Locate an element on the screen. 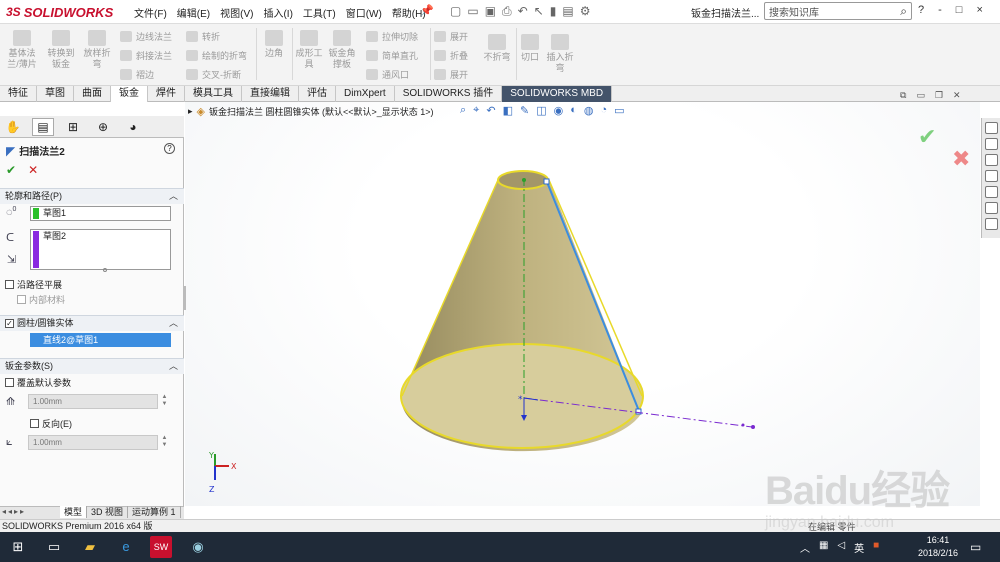  file-explorer-taskbar-icon: ▰ is located at coordinates (90, 547).